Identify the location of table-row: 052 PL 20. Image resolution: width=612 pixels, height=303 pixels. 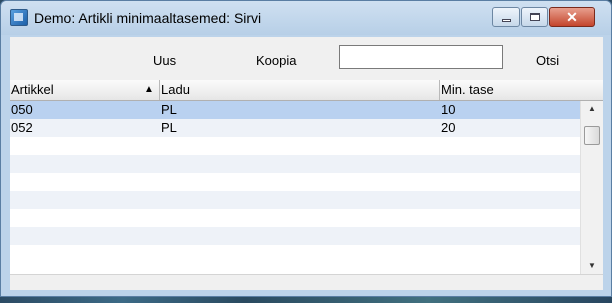
(295, 128).